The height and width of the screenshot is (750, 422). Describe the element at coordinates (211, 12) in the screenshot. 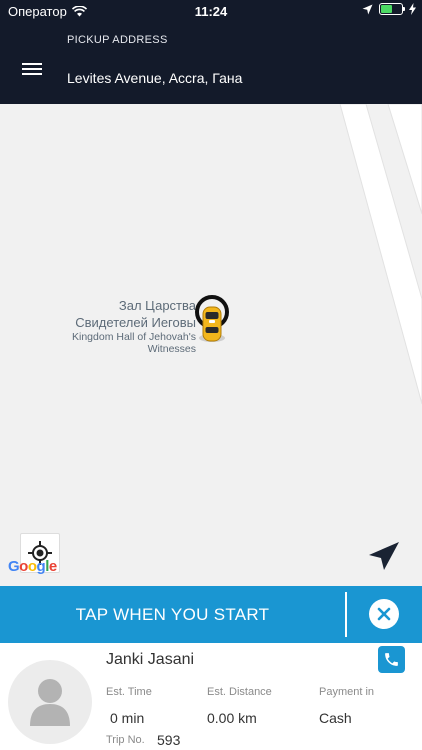

I see `status-bar: Оператор 11:24` at that location.